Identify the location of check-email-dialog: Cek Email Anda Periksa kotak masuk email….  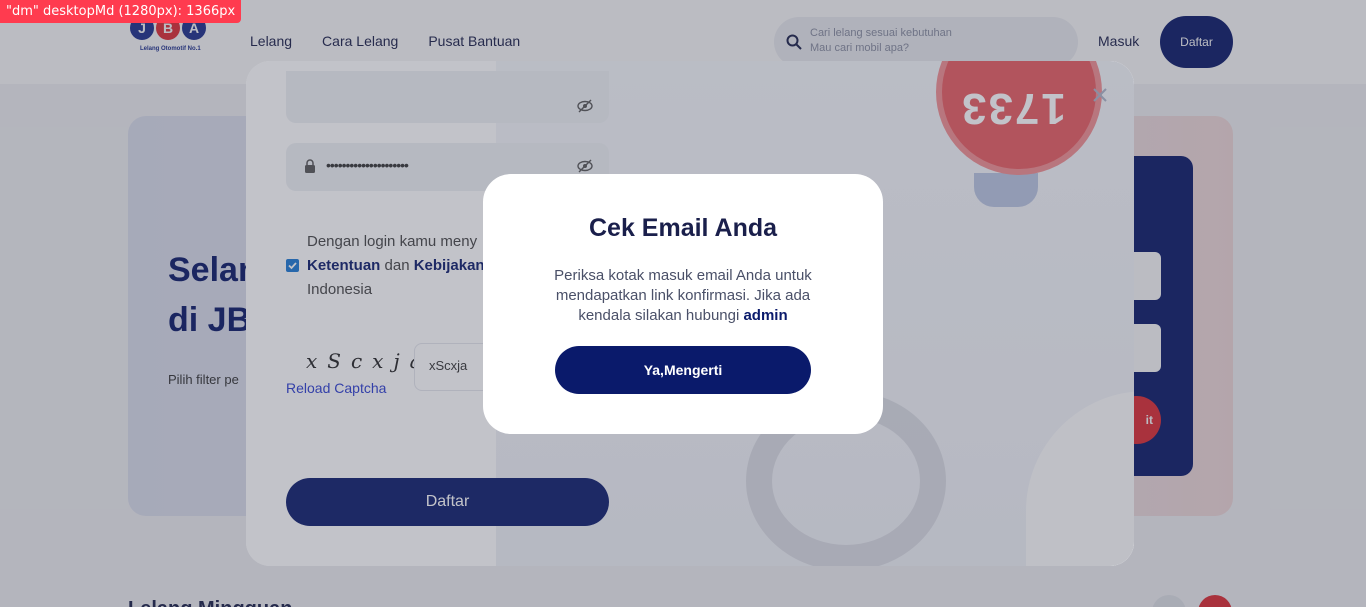
(683, 304).